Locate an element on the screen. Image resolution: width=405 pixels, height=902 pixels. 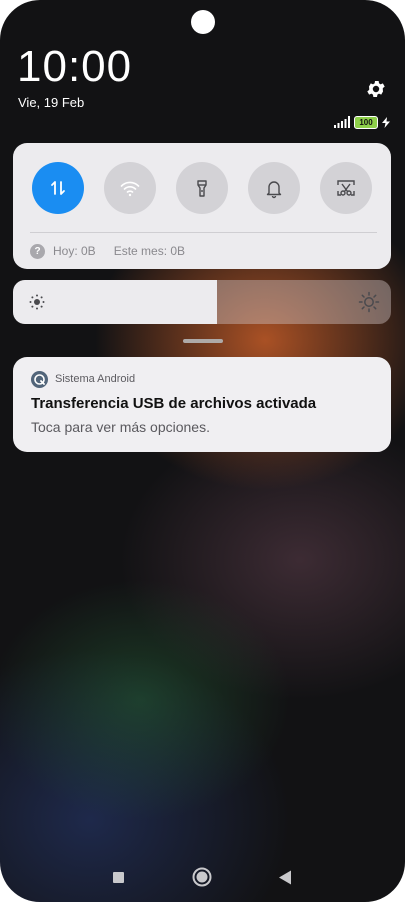
front-camera is located at coordinates (203, 22).